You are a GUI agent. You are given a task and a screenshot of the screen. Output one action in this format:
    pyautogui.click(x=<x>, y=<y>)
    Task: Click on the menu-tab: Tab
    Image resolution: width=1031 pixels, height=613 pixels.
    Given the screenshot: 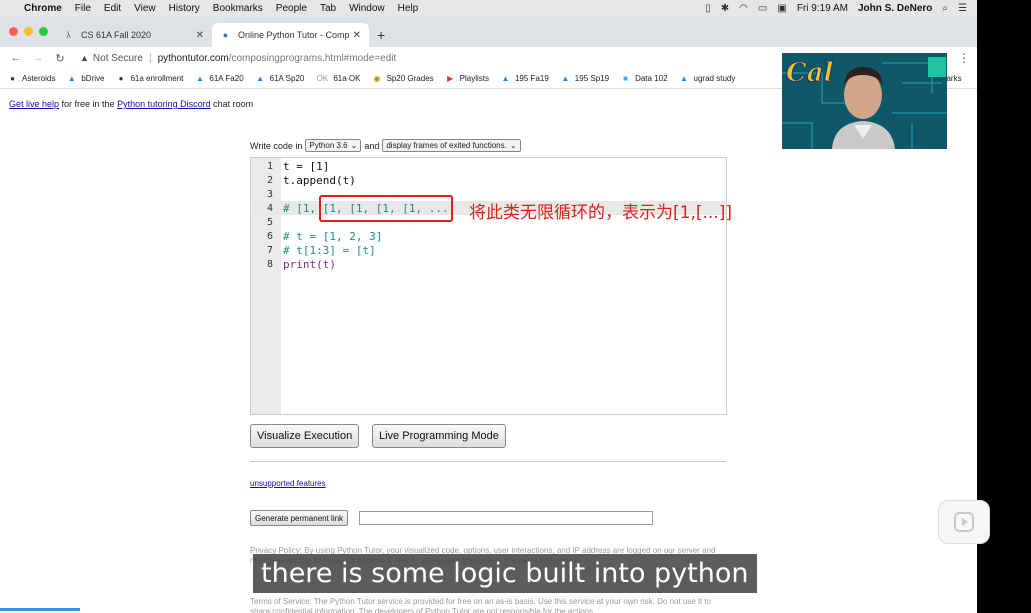 What is the action you would take?
    pyautogui.click(x=328, y=8)
    